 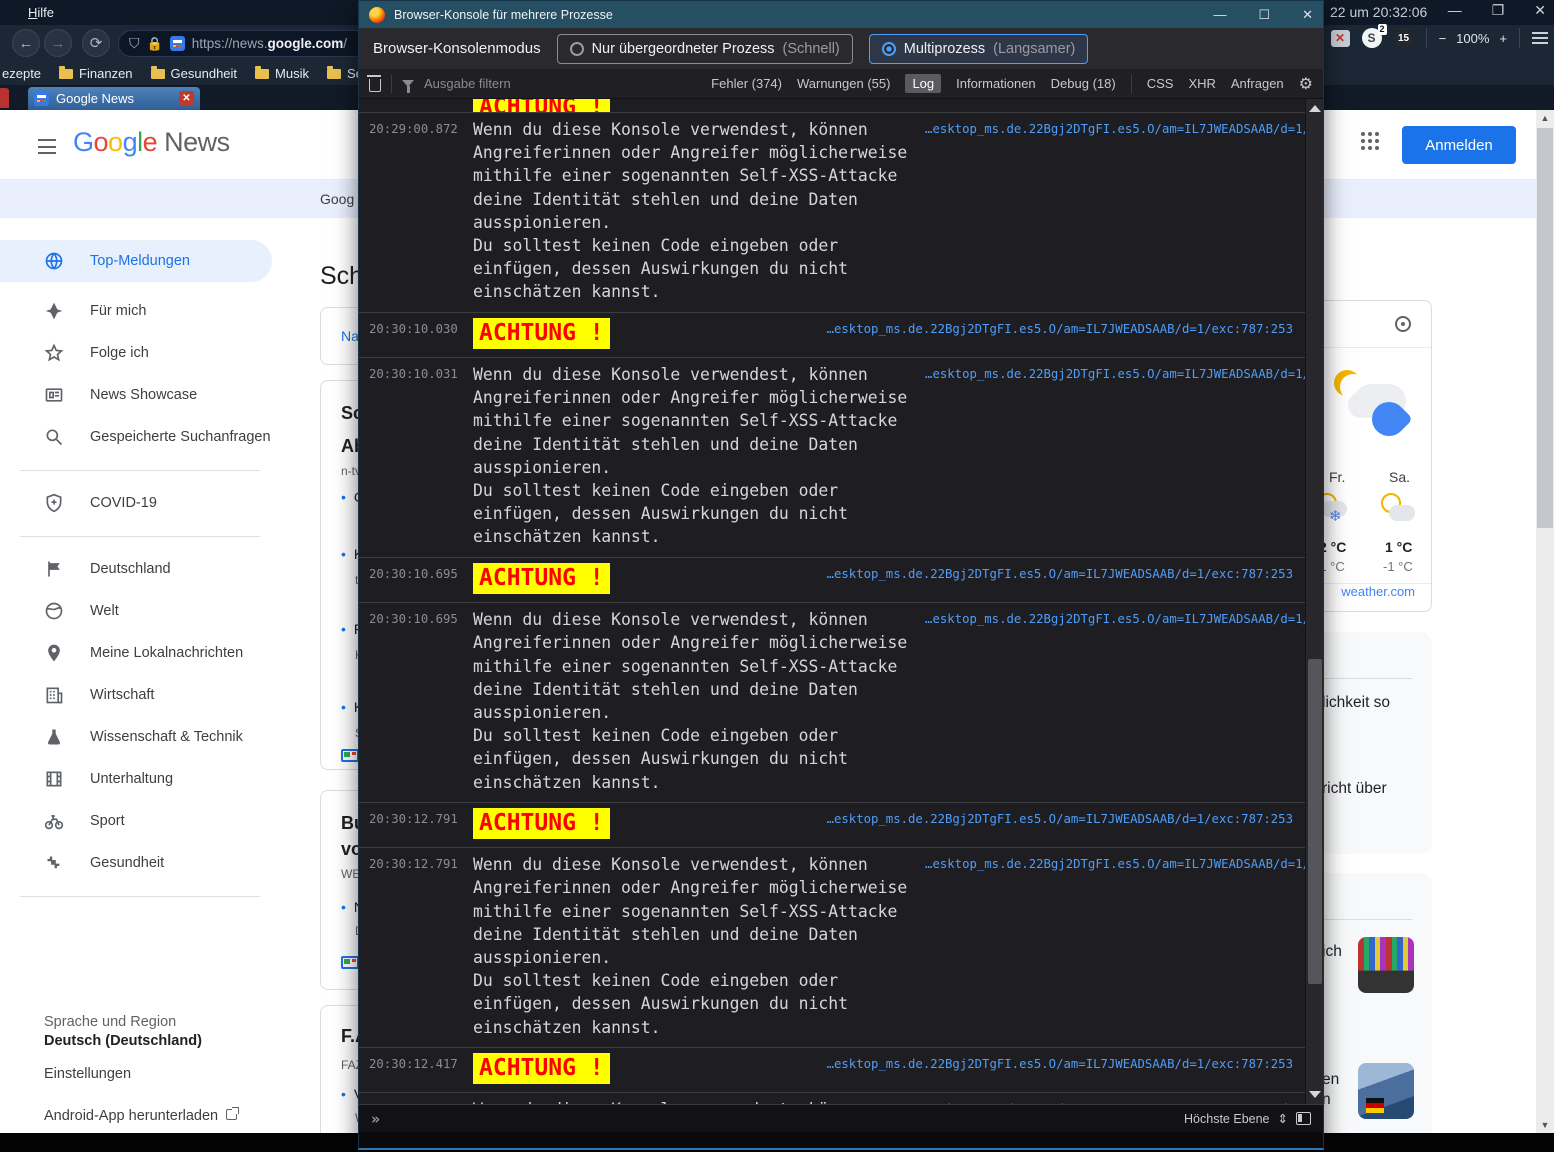 I want to click on filter-xhr: XHR, so click(x=1201, y=83).